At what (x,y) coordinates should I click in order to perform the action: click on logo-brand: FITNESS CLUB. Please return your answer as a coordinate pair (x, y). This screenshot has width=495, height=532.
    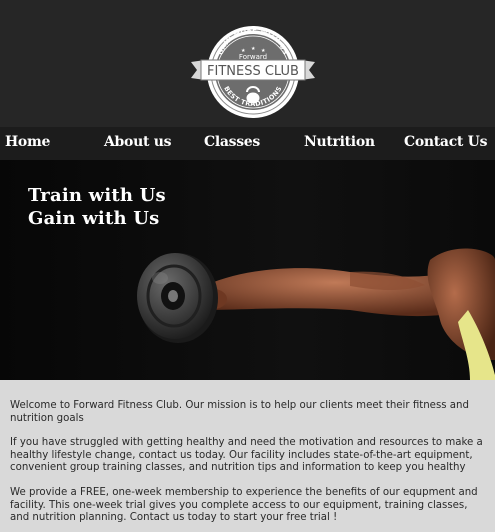
    Looking at the image, I should click on (253, 71).